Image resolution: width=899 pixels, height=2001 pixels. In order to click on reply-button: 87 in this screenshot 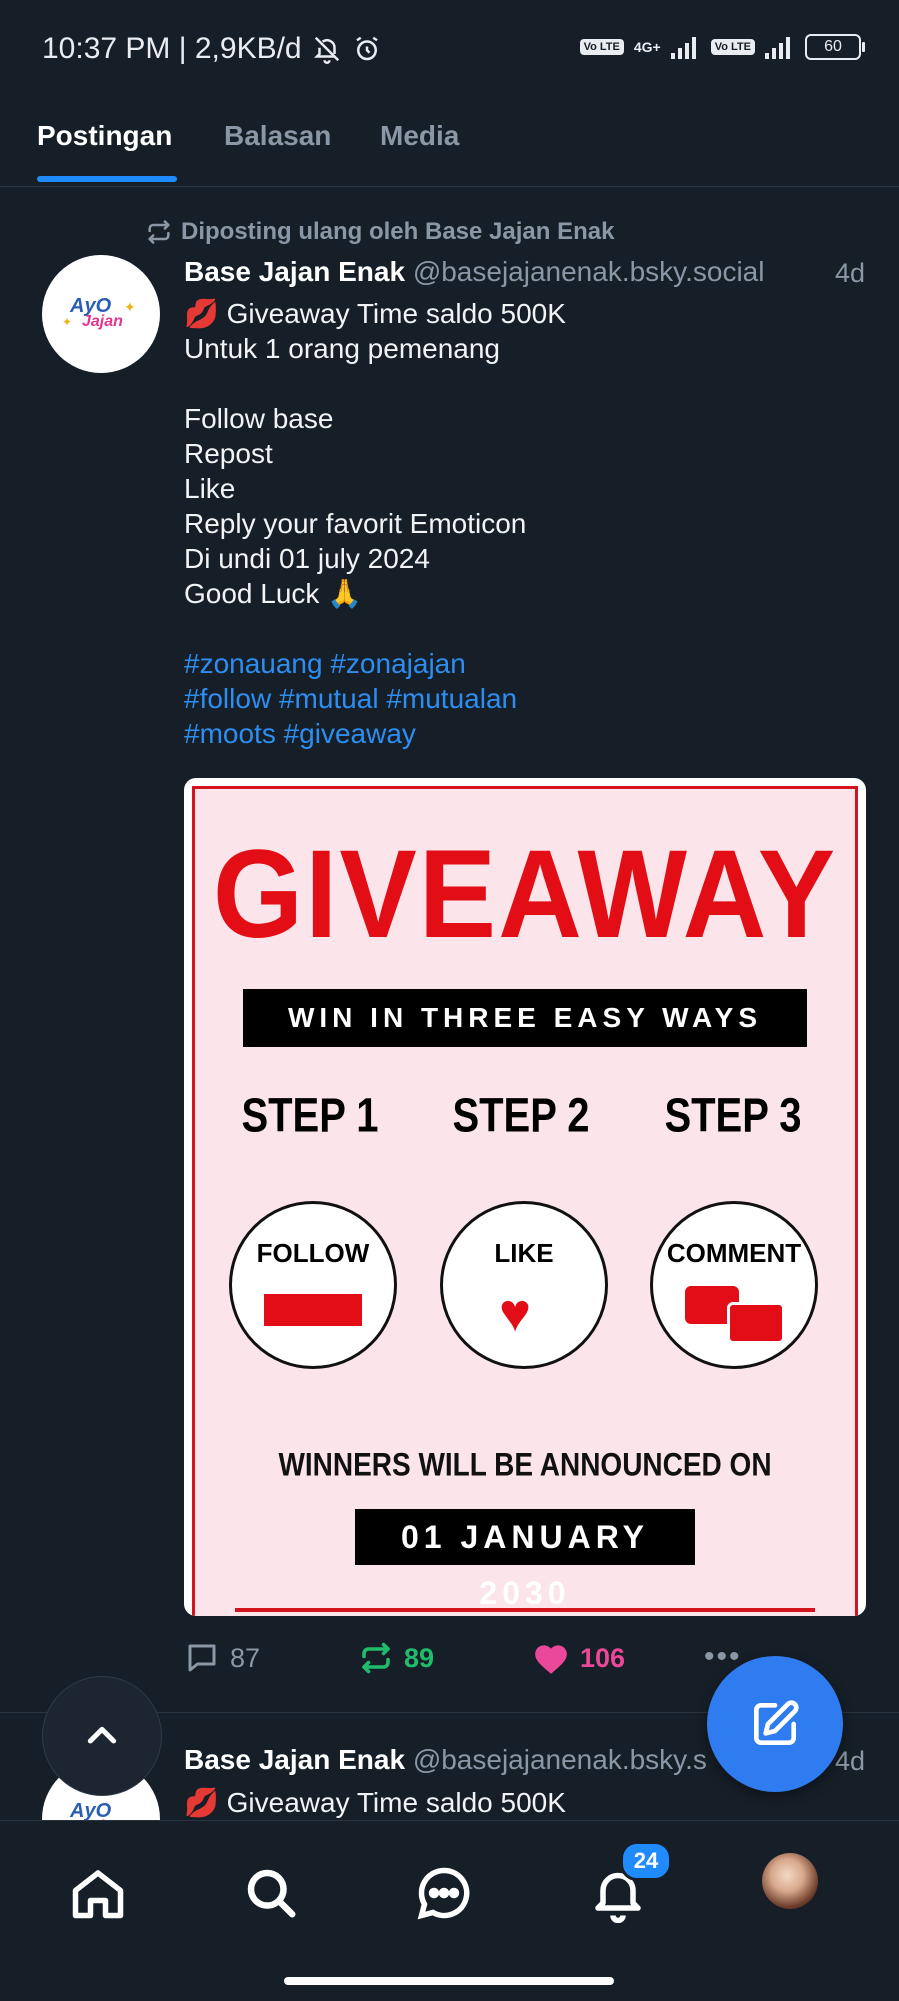, I will do `click(222, 1658)`.